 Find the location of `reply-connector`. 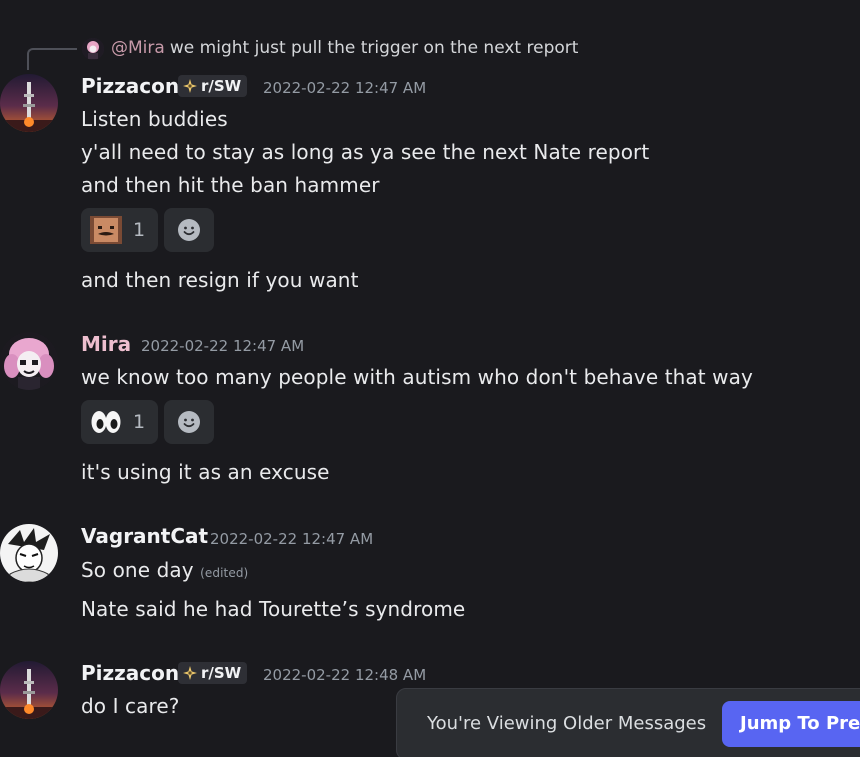

reply-connector is located at coordinates (52, 59).